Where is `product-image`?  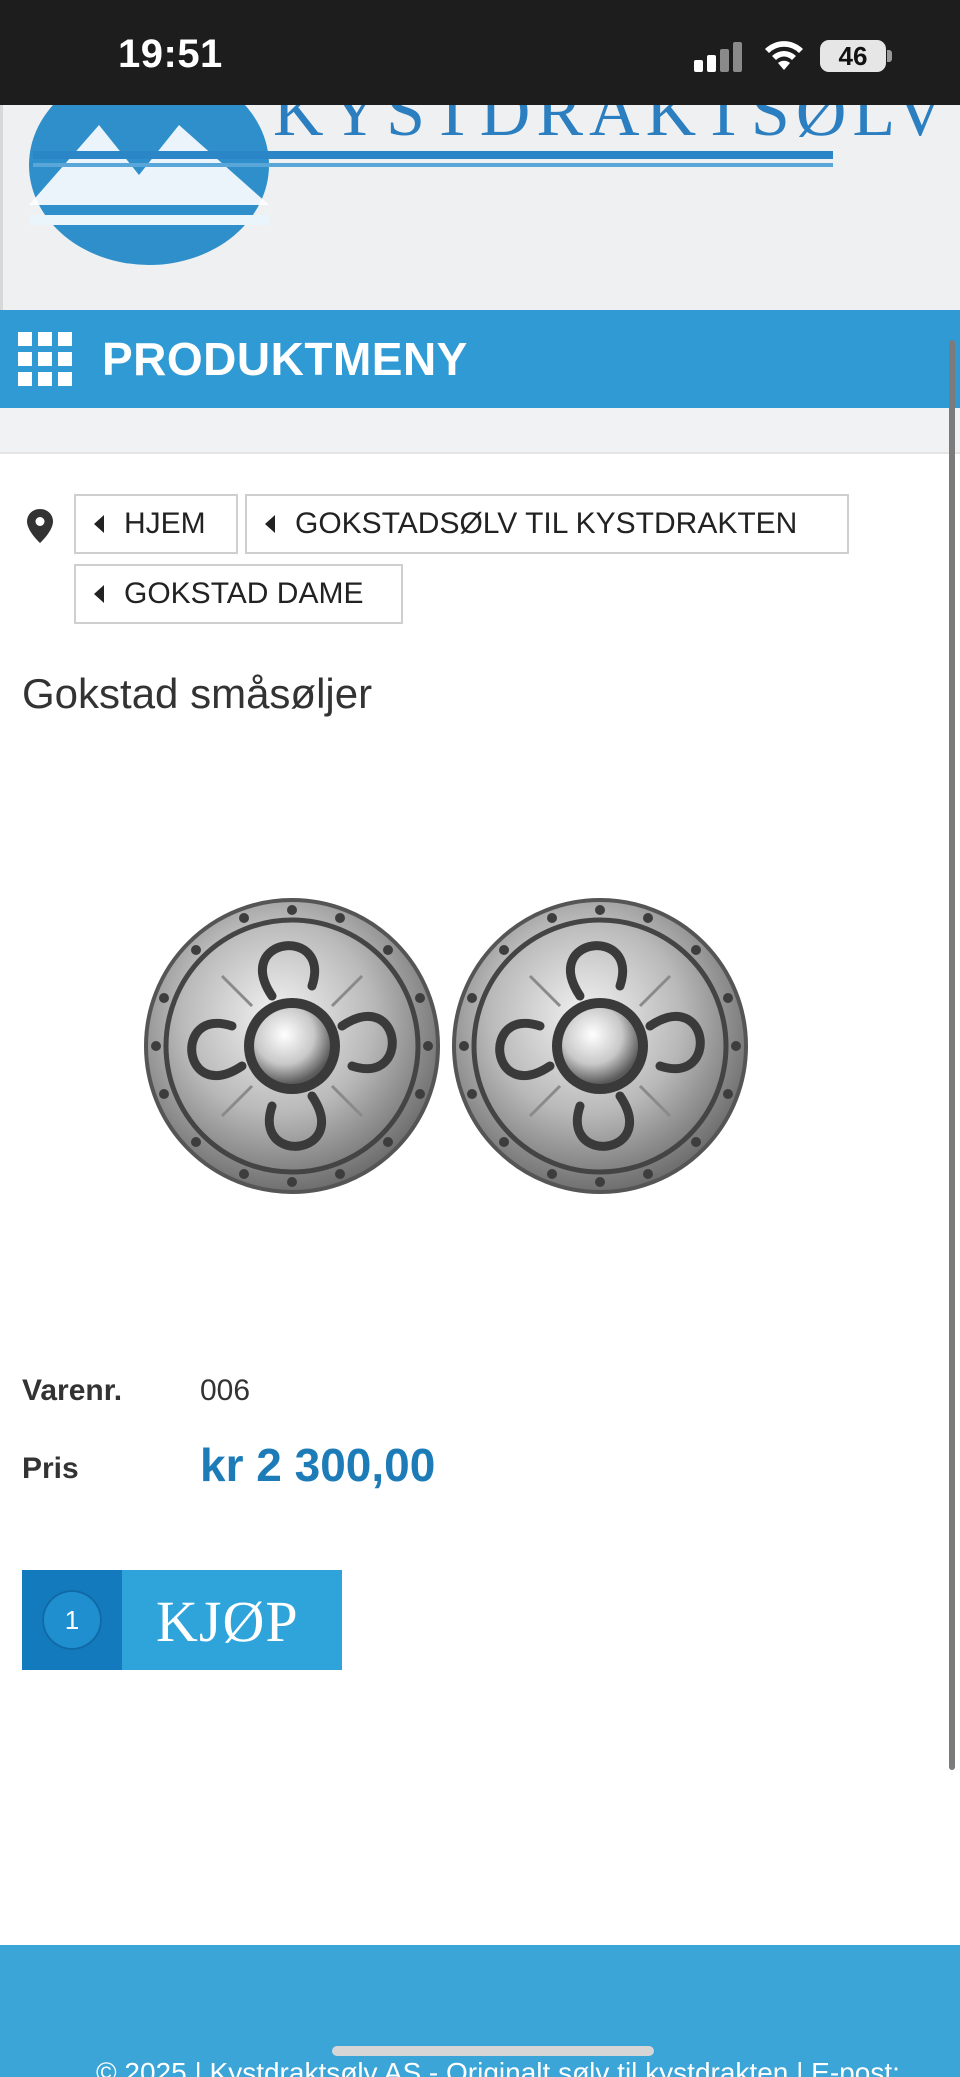 product-image is located at coordinates (450, 1045).